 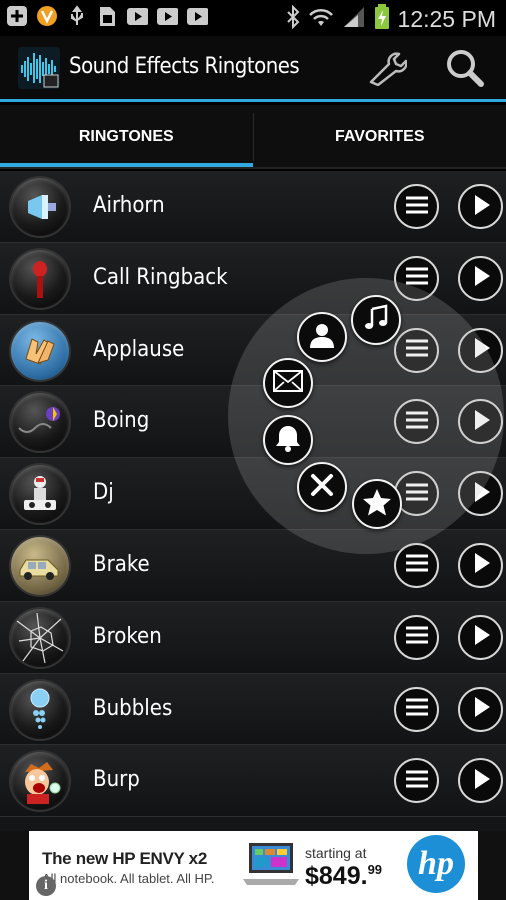 I want to click on search-button, so click(x=465, y=70).